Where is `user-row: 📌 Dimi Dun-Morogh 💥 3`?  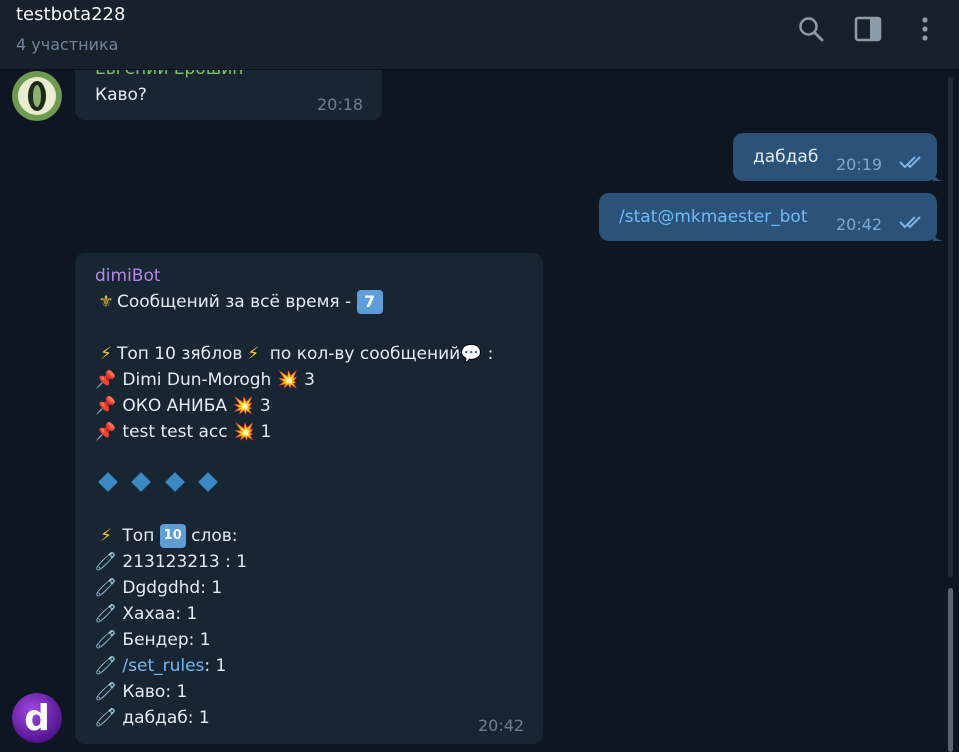
user-row: 📌 Dimi Dun-Morogh 💥 3 is located at coordinates (294, 380).